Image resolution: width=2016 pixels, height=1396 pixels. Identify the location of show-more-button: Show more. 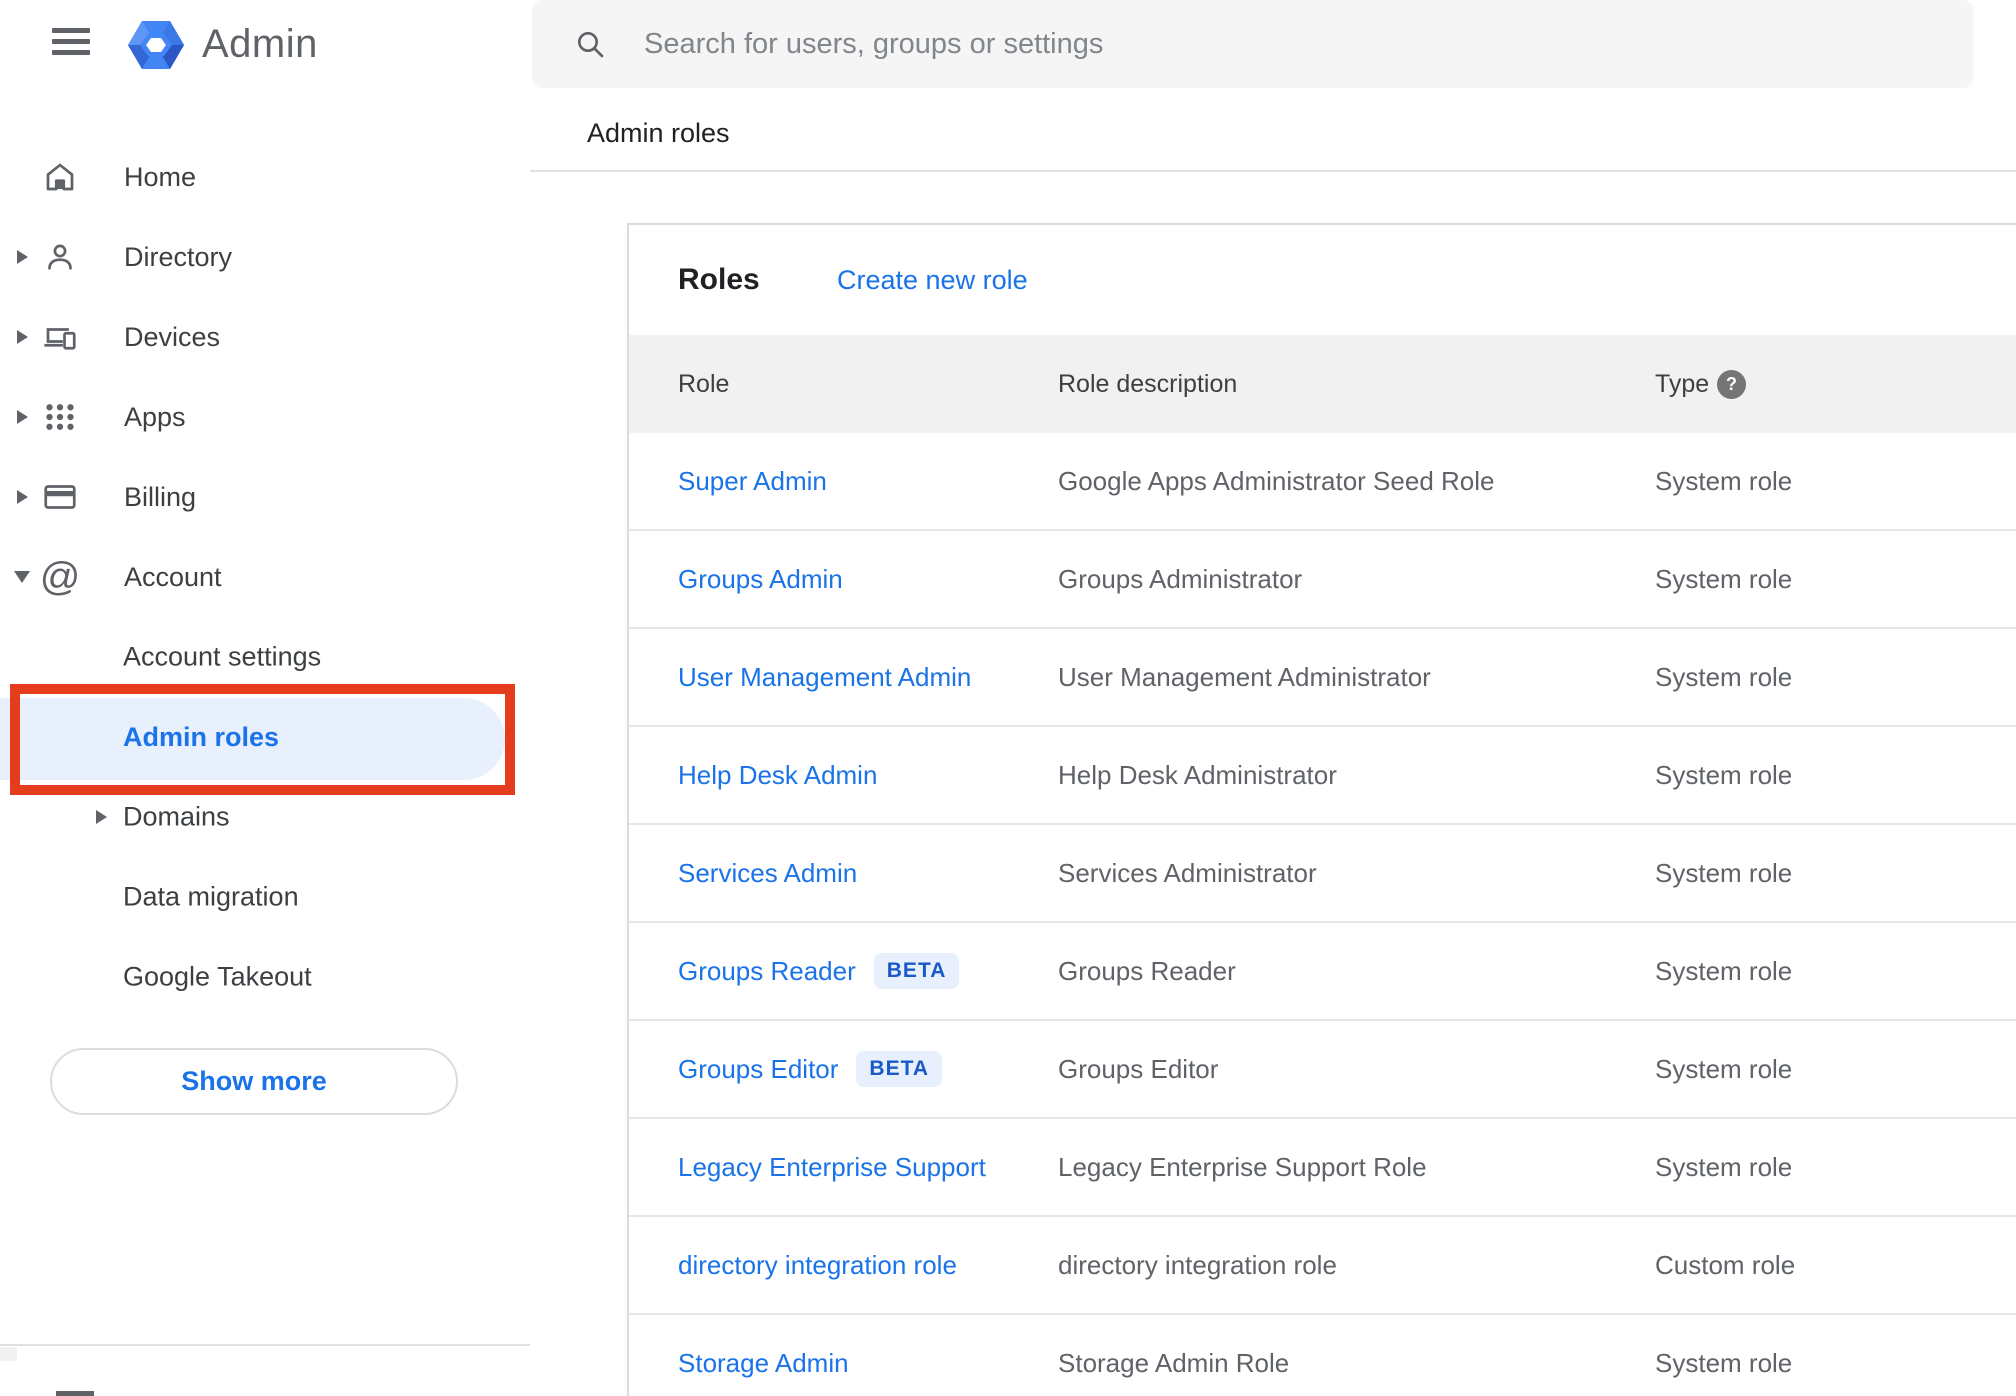
(254, 1081).